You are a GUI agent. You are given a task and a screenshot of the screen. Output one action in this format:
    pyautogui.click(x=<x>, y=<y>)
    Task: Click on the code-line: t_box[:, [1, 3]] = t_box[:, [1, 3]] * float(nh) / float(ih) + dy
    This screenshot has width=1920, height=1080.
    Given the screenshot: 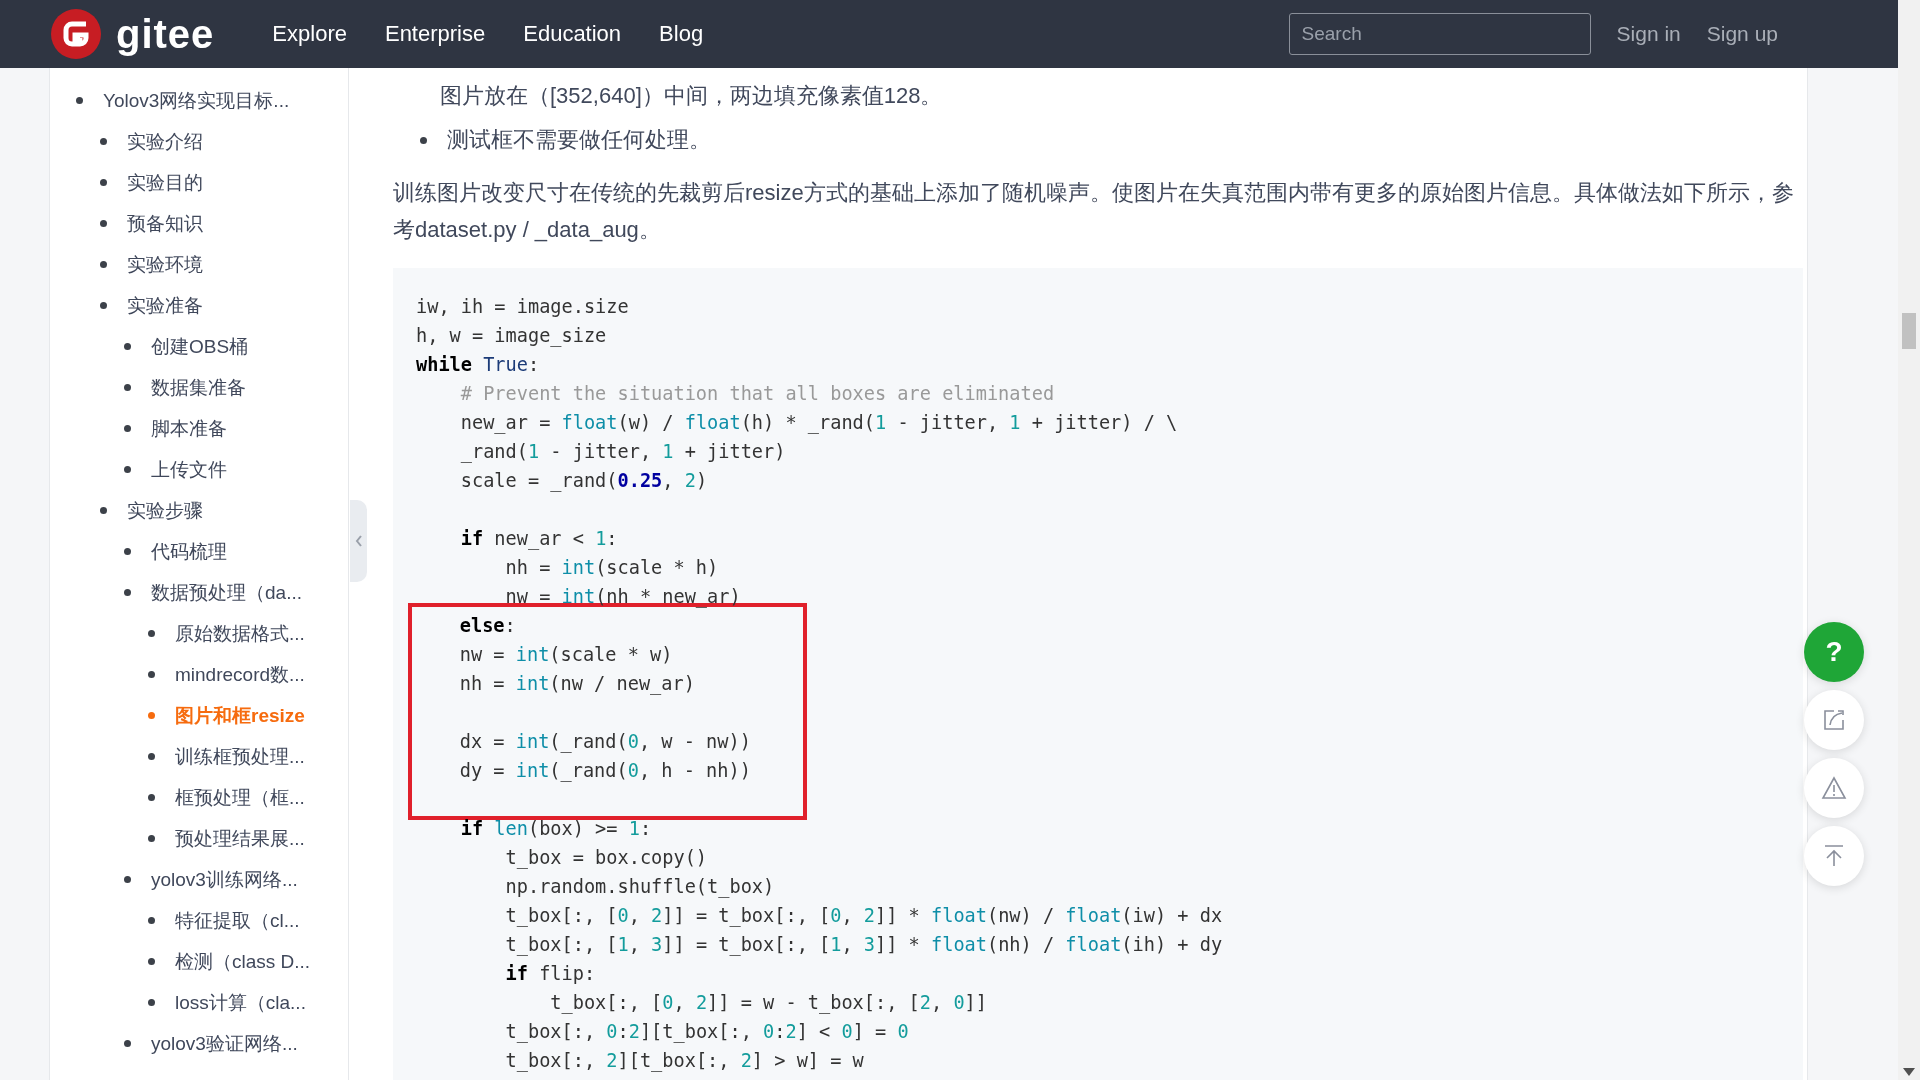 What is the action you would take?
    pyautogui.click(x=864, y=945)
    